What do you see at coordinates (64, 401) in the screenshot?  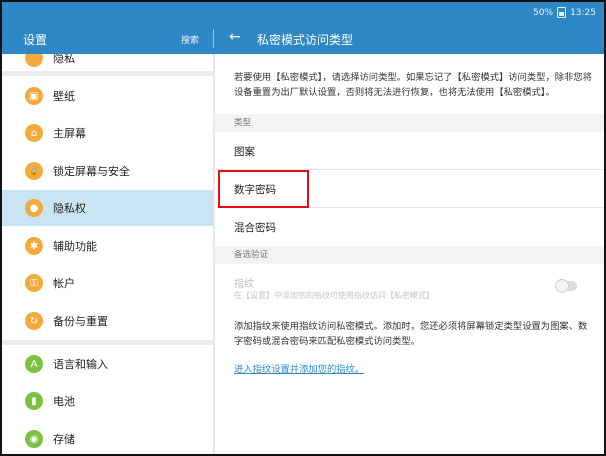 I see `sidebar-item-label: 电池` at bounding box center [64, 401].